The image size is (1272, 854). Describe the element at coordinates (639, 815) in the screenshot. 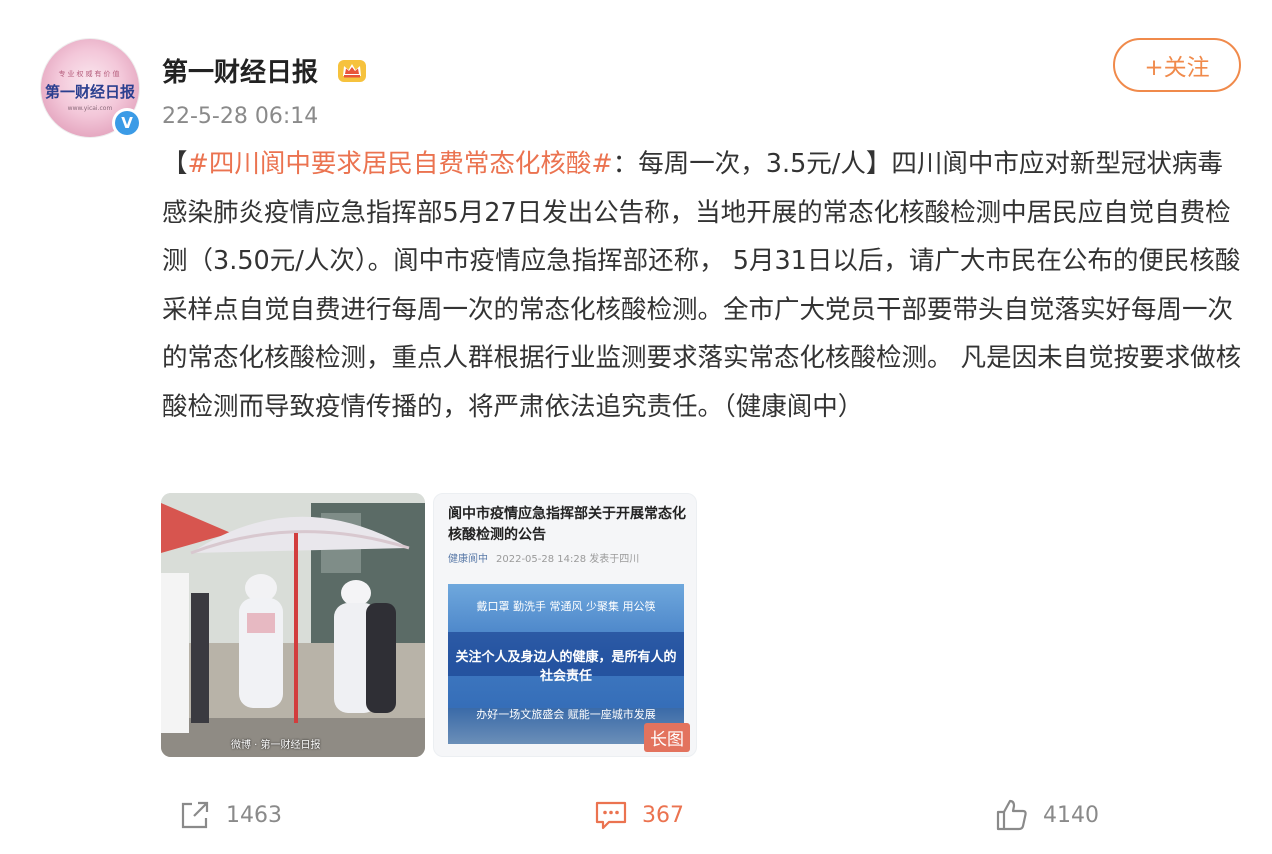

I see `comment-button: 367` at that location.